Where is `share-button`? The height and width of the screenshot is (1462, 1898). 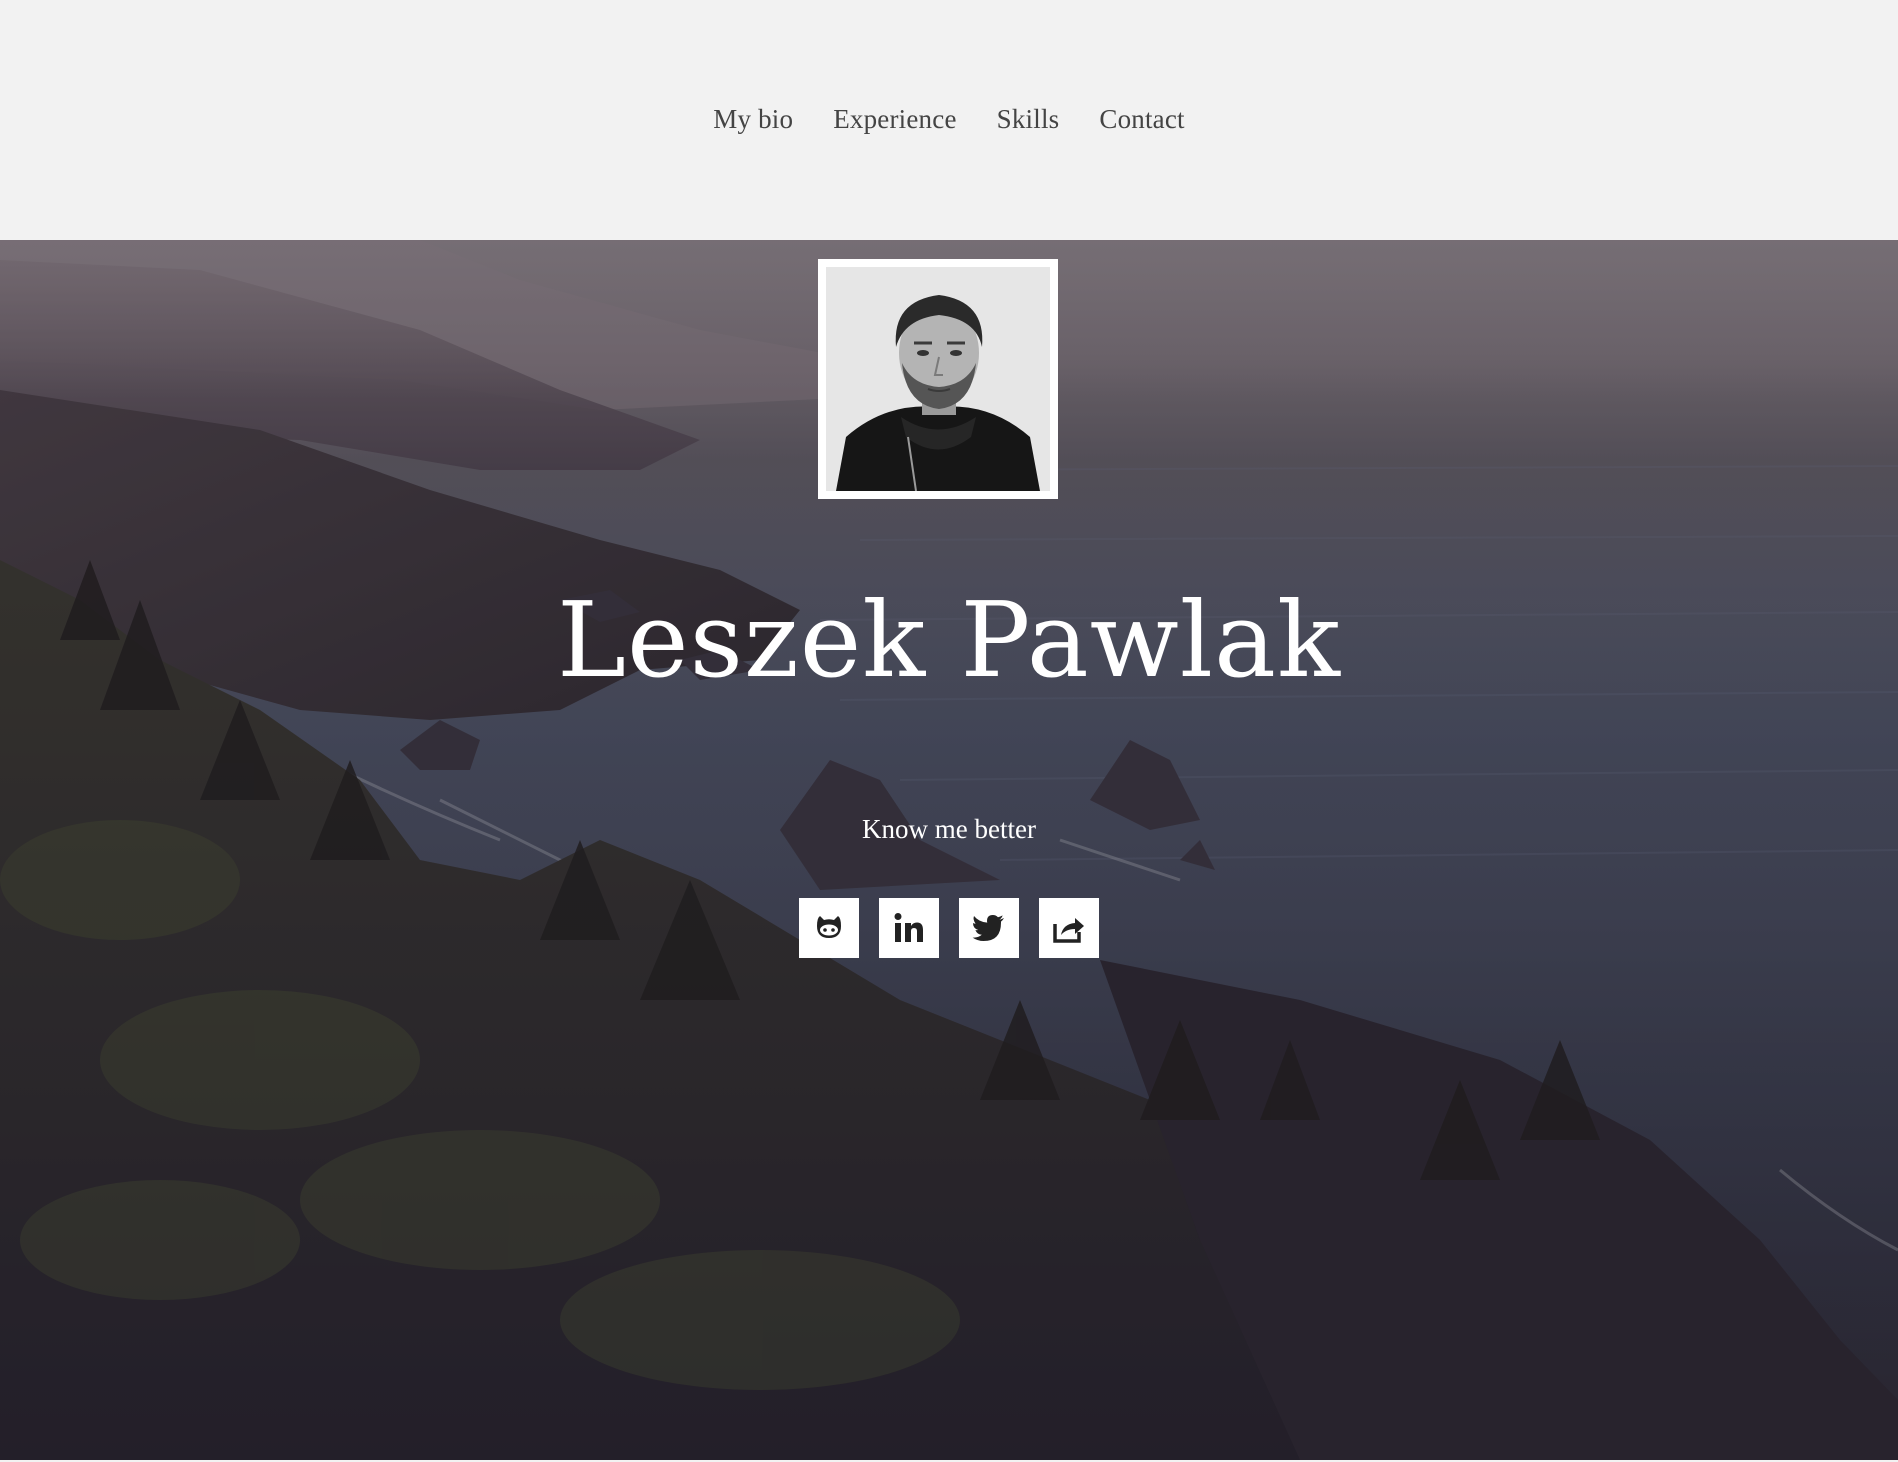 share-button is located at coordinates (1069, 928).